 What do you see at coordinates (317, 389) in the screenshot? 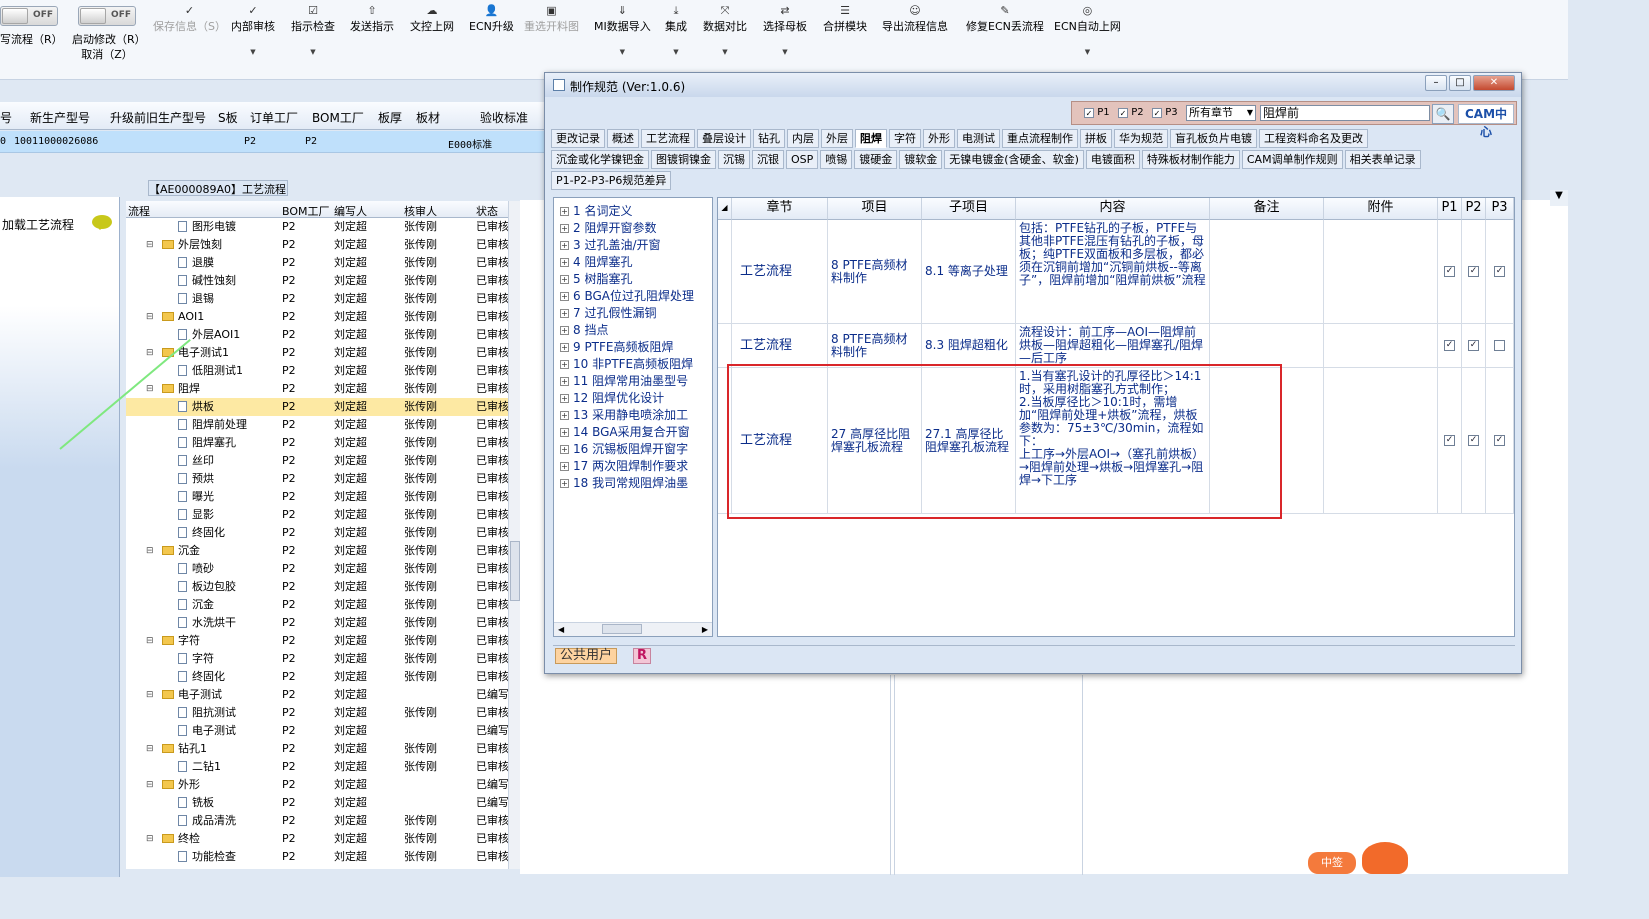
I see `tree-row: ⊟ 阻焊 P2 刘定超 张传刚 已审核` at bounding box center [317, 389].